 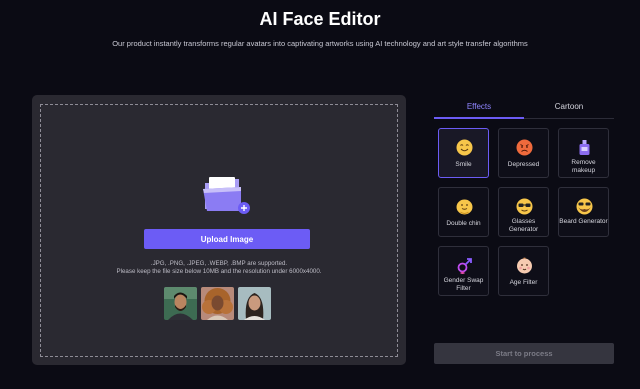 I want to click on upload-image-button: Upload Image, so click(x=227, y=239).